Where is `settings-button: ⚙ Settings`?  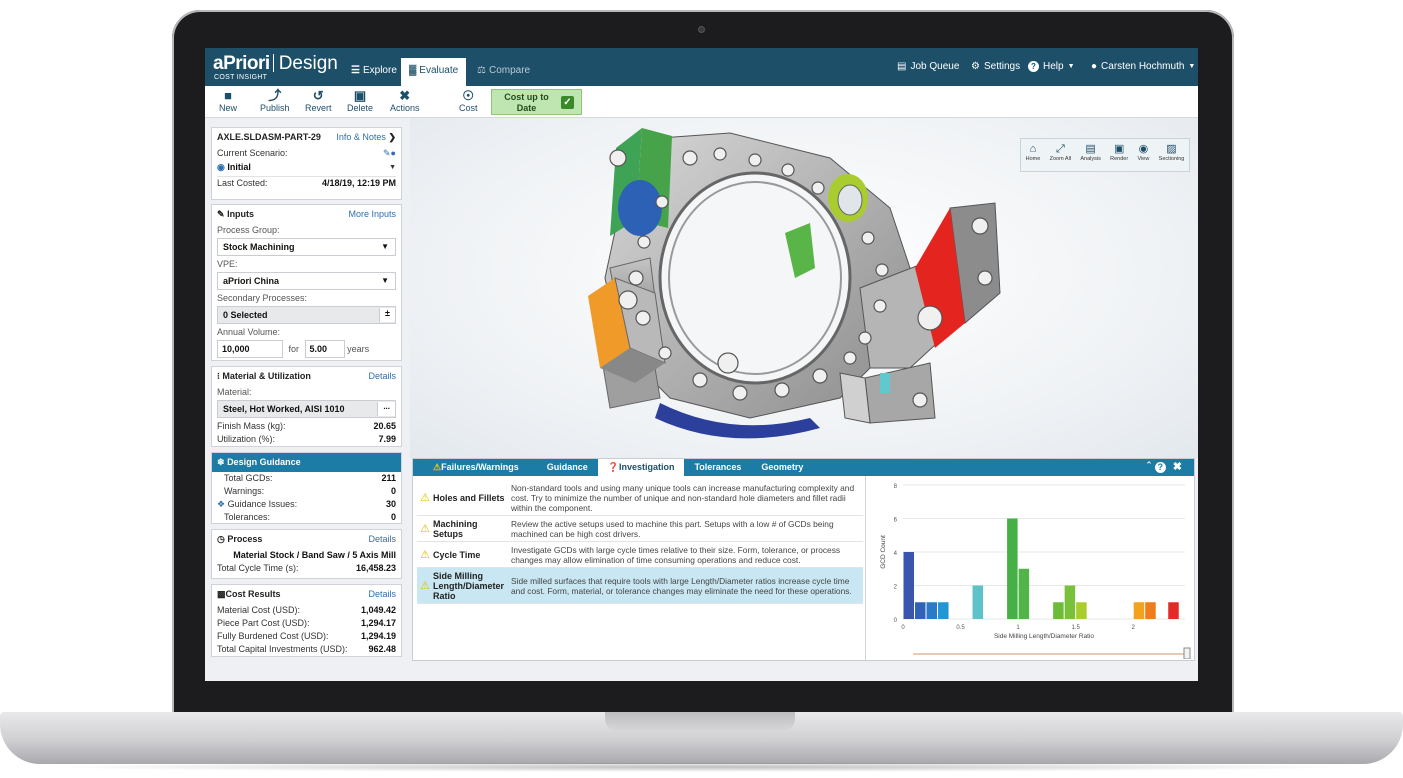 settings-button: ⚙ Settings is located at coordinates (995, 66).